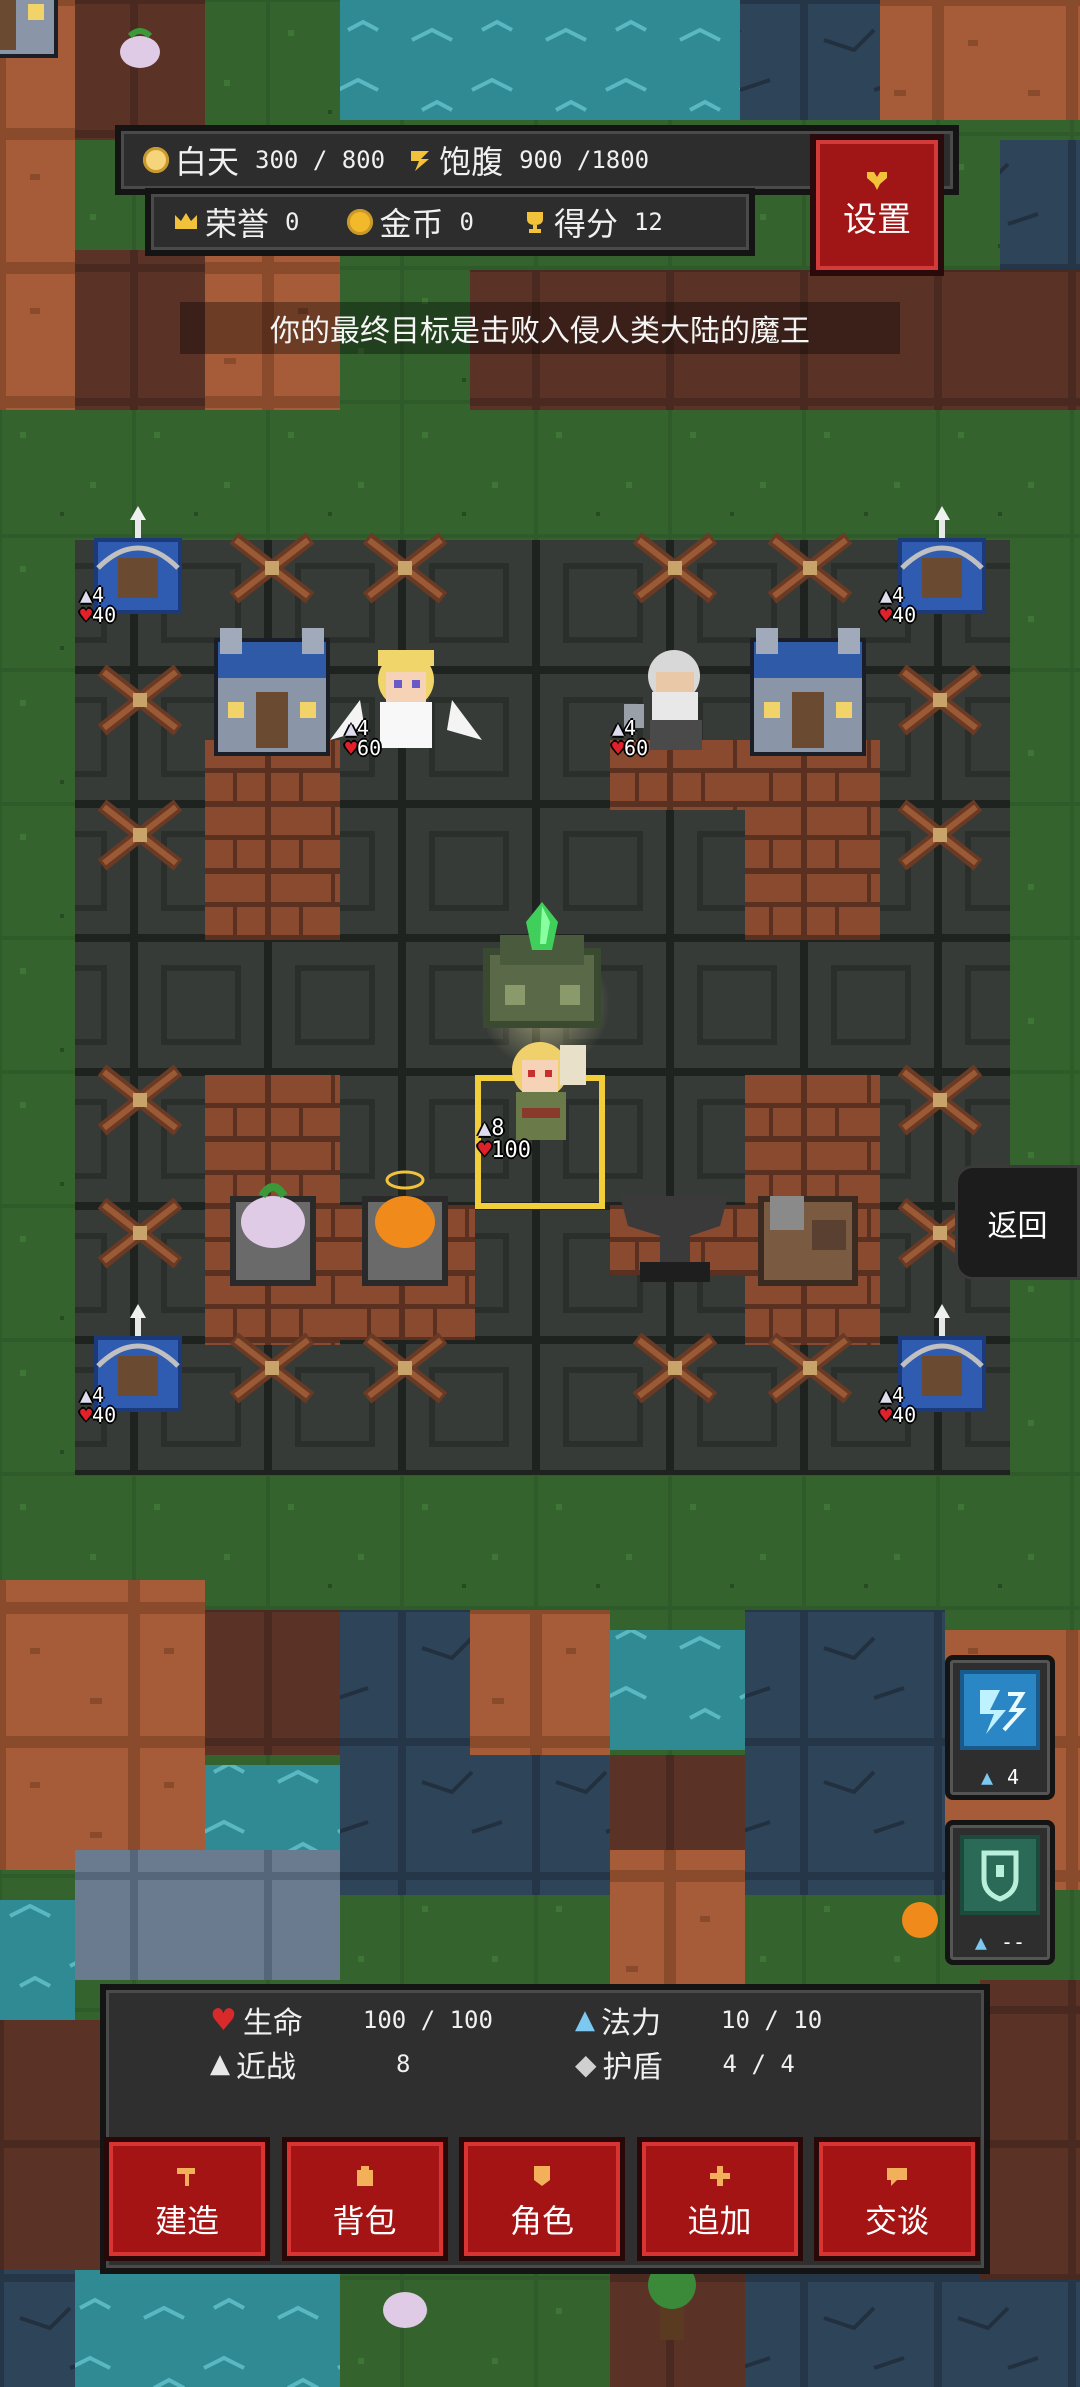 Image resolution: width=1080 pixels, height=2387 pixels. Describe the element at coordinates (541, 2221) in the screenshot. I see `character-label: 角色` at that location.